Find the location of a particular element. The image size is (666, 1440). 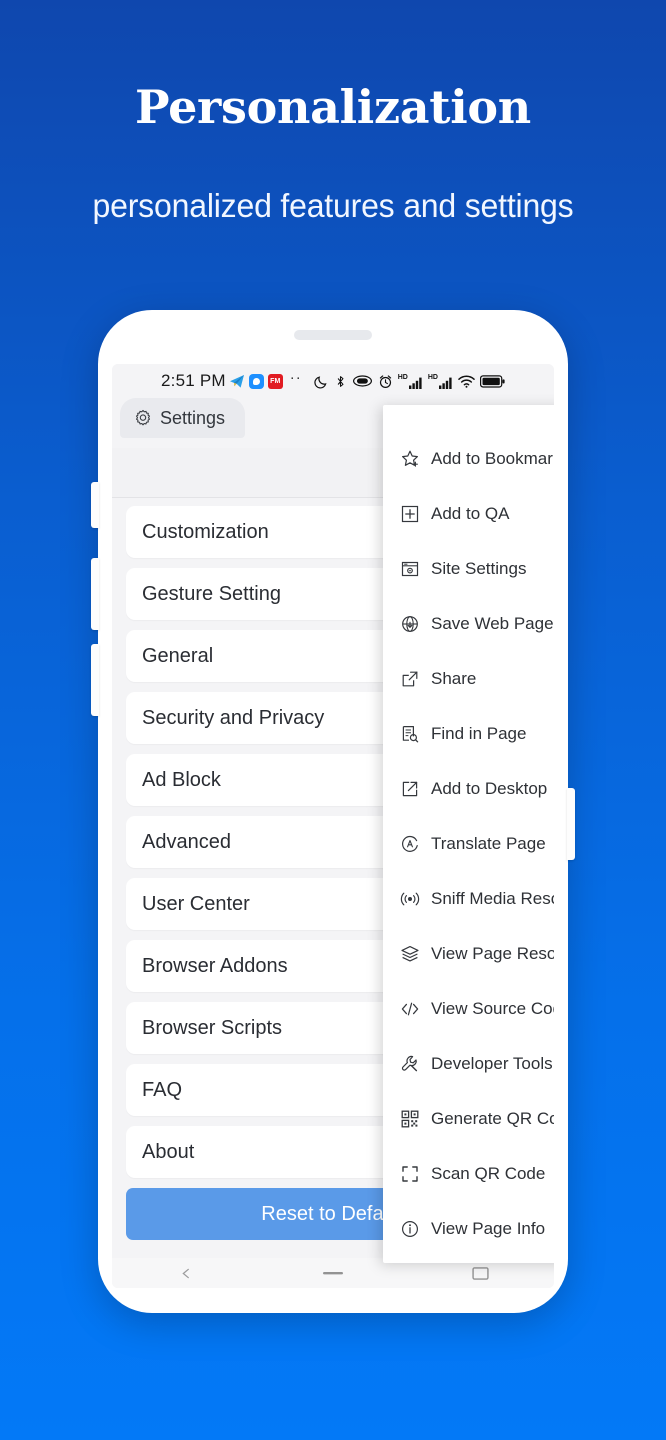

telegram-icon is located at coordinates (237, 381).